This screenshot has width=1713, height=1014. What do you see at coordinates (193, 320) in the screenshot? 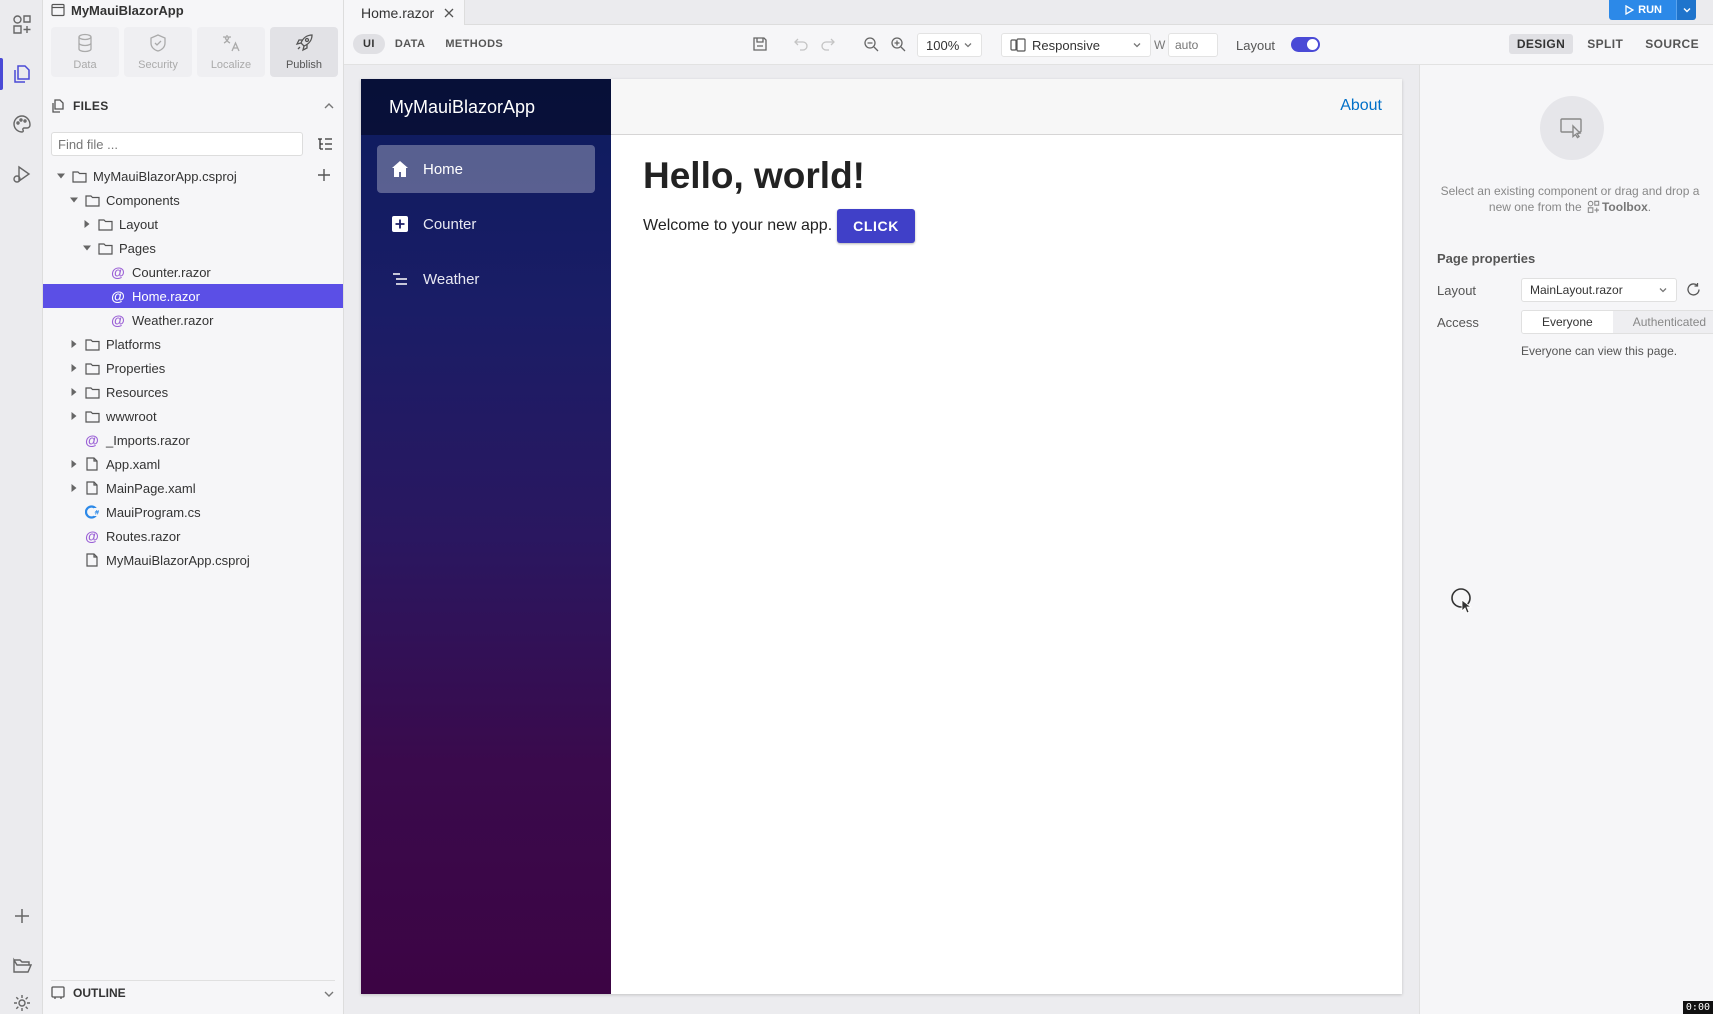
I see `tree-item: @ Weather.razor` at bounding box center [193, 320].